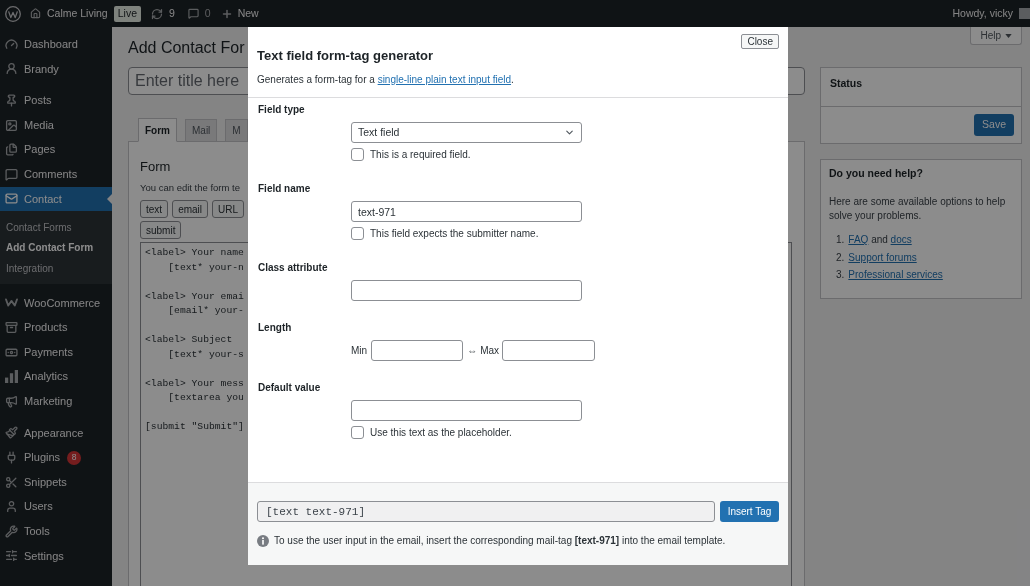 This screenshot has height=586, width=1030. I want to click on sidebar-item: Pages, so click(56, 149).